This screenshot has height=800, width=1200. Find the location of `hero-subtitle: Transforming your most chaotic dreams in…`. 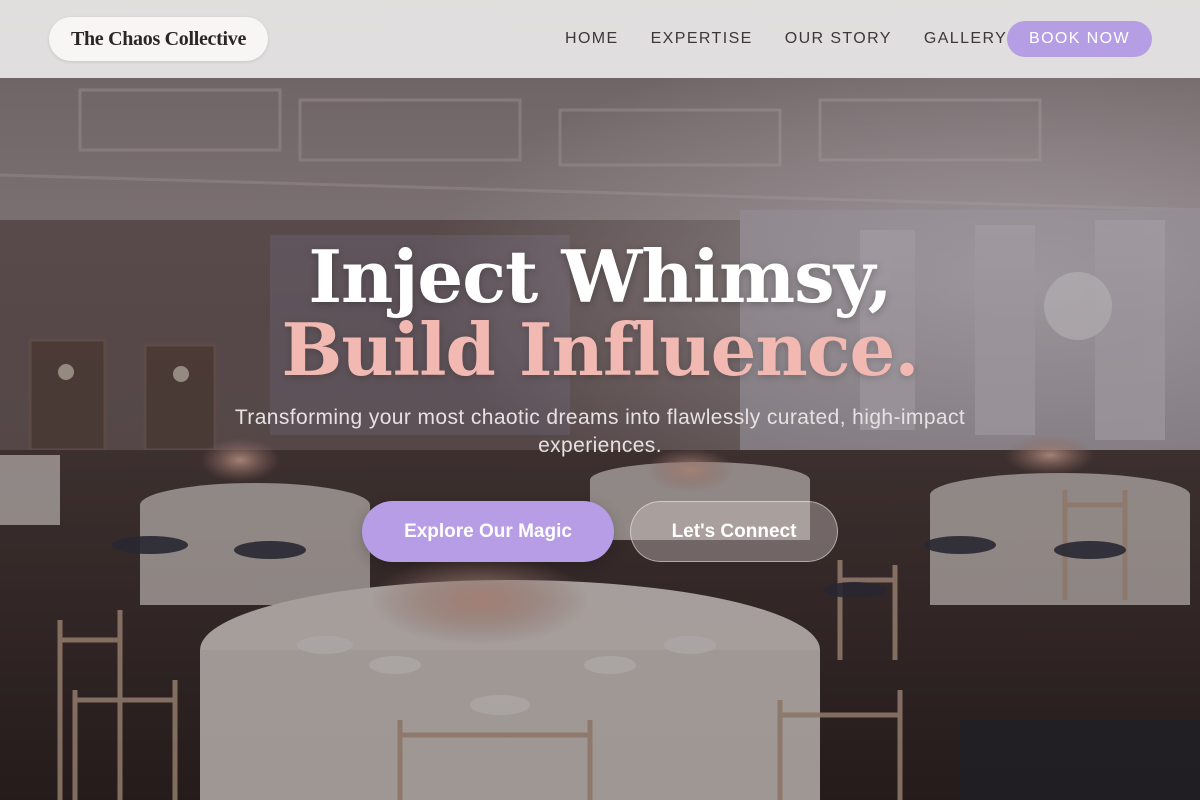

hero-subtitle: Transforming your most chaotic dreams in… is located at coordinates (600, 431).